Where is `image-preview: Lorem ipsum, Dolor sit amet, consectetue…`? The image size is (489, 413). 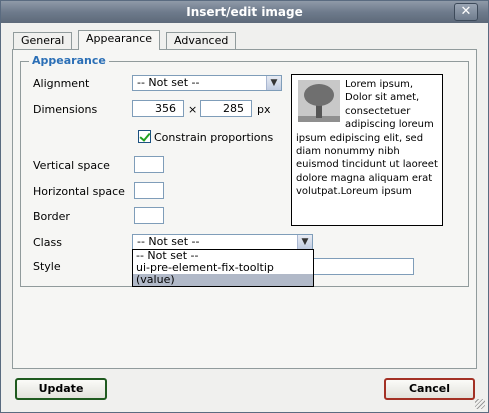 image-preview: Lorem ipsum, Dolor sit amet, consectetue… is located at coordinates (367, 150).